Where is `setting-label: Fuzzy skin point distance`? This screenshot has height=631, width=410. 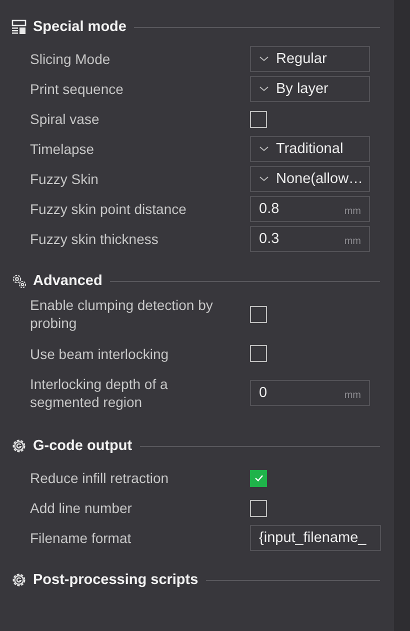 setting-label: Fuzzy skin point distance is located at coordinates (109, 209).